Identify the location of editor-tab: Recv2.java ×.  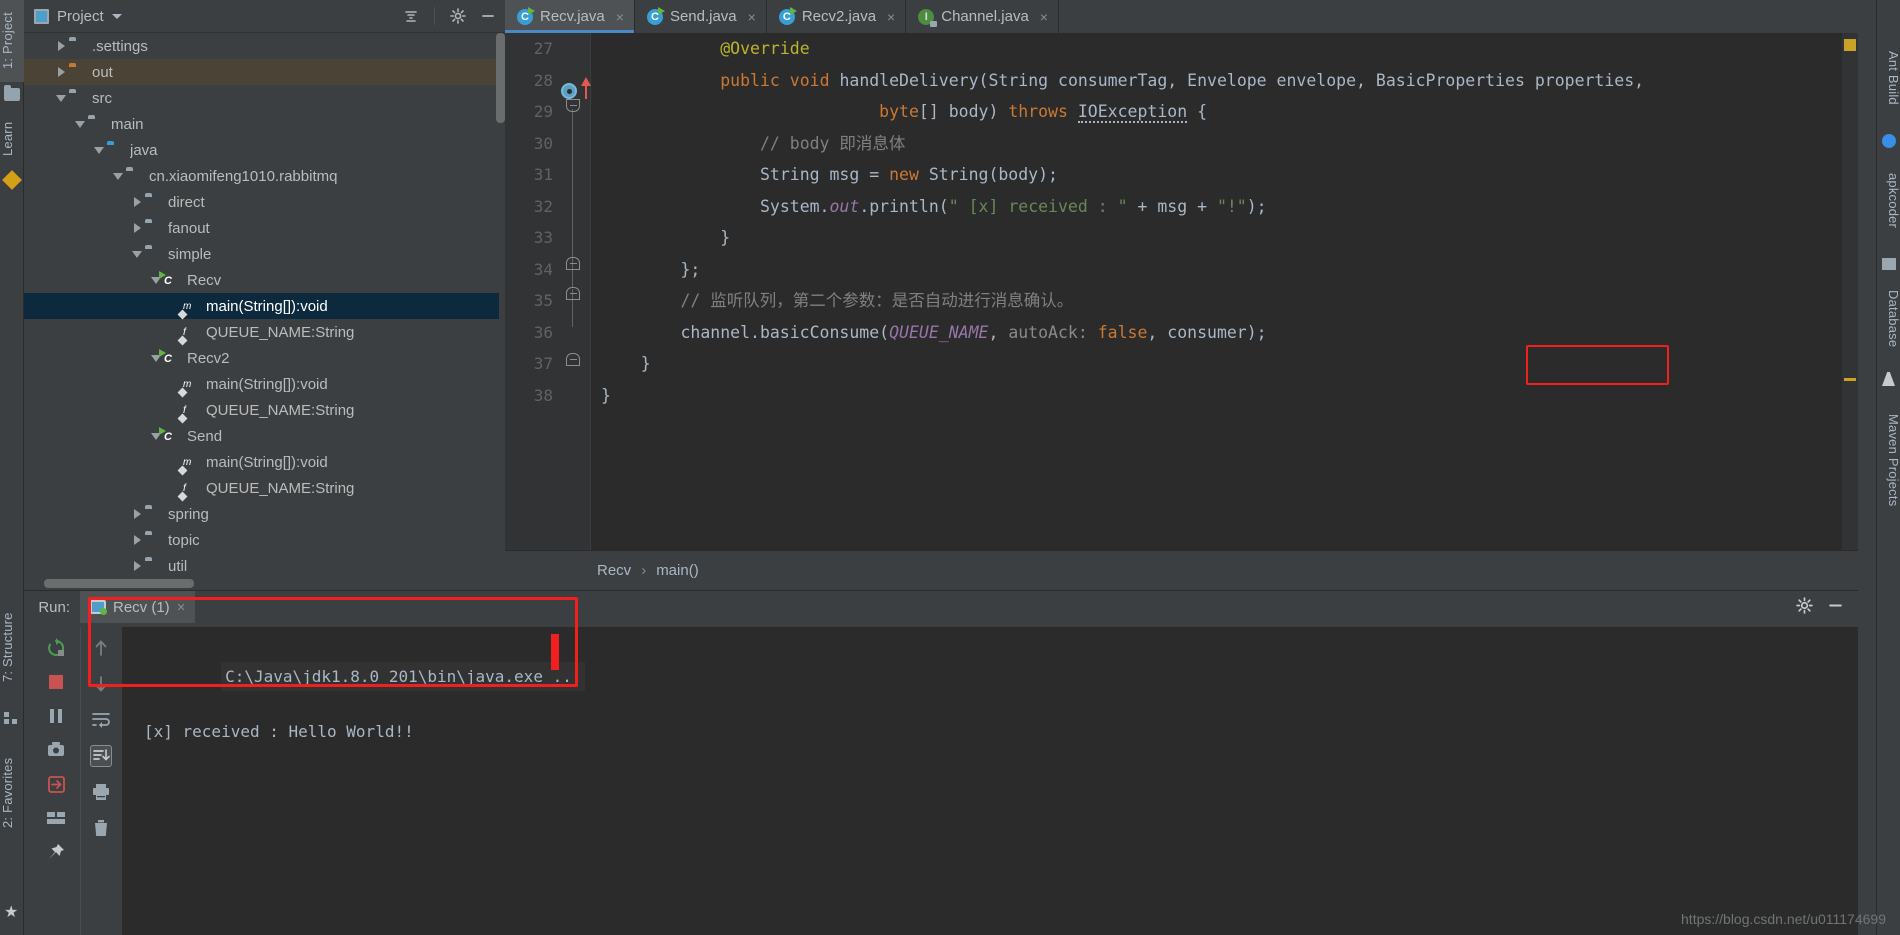
(836, 16).